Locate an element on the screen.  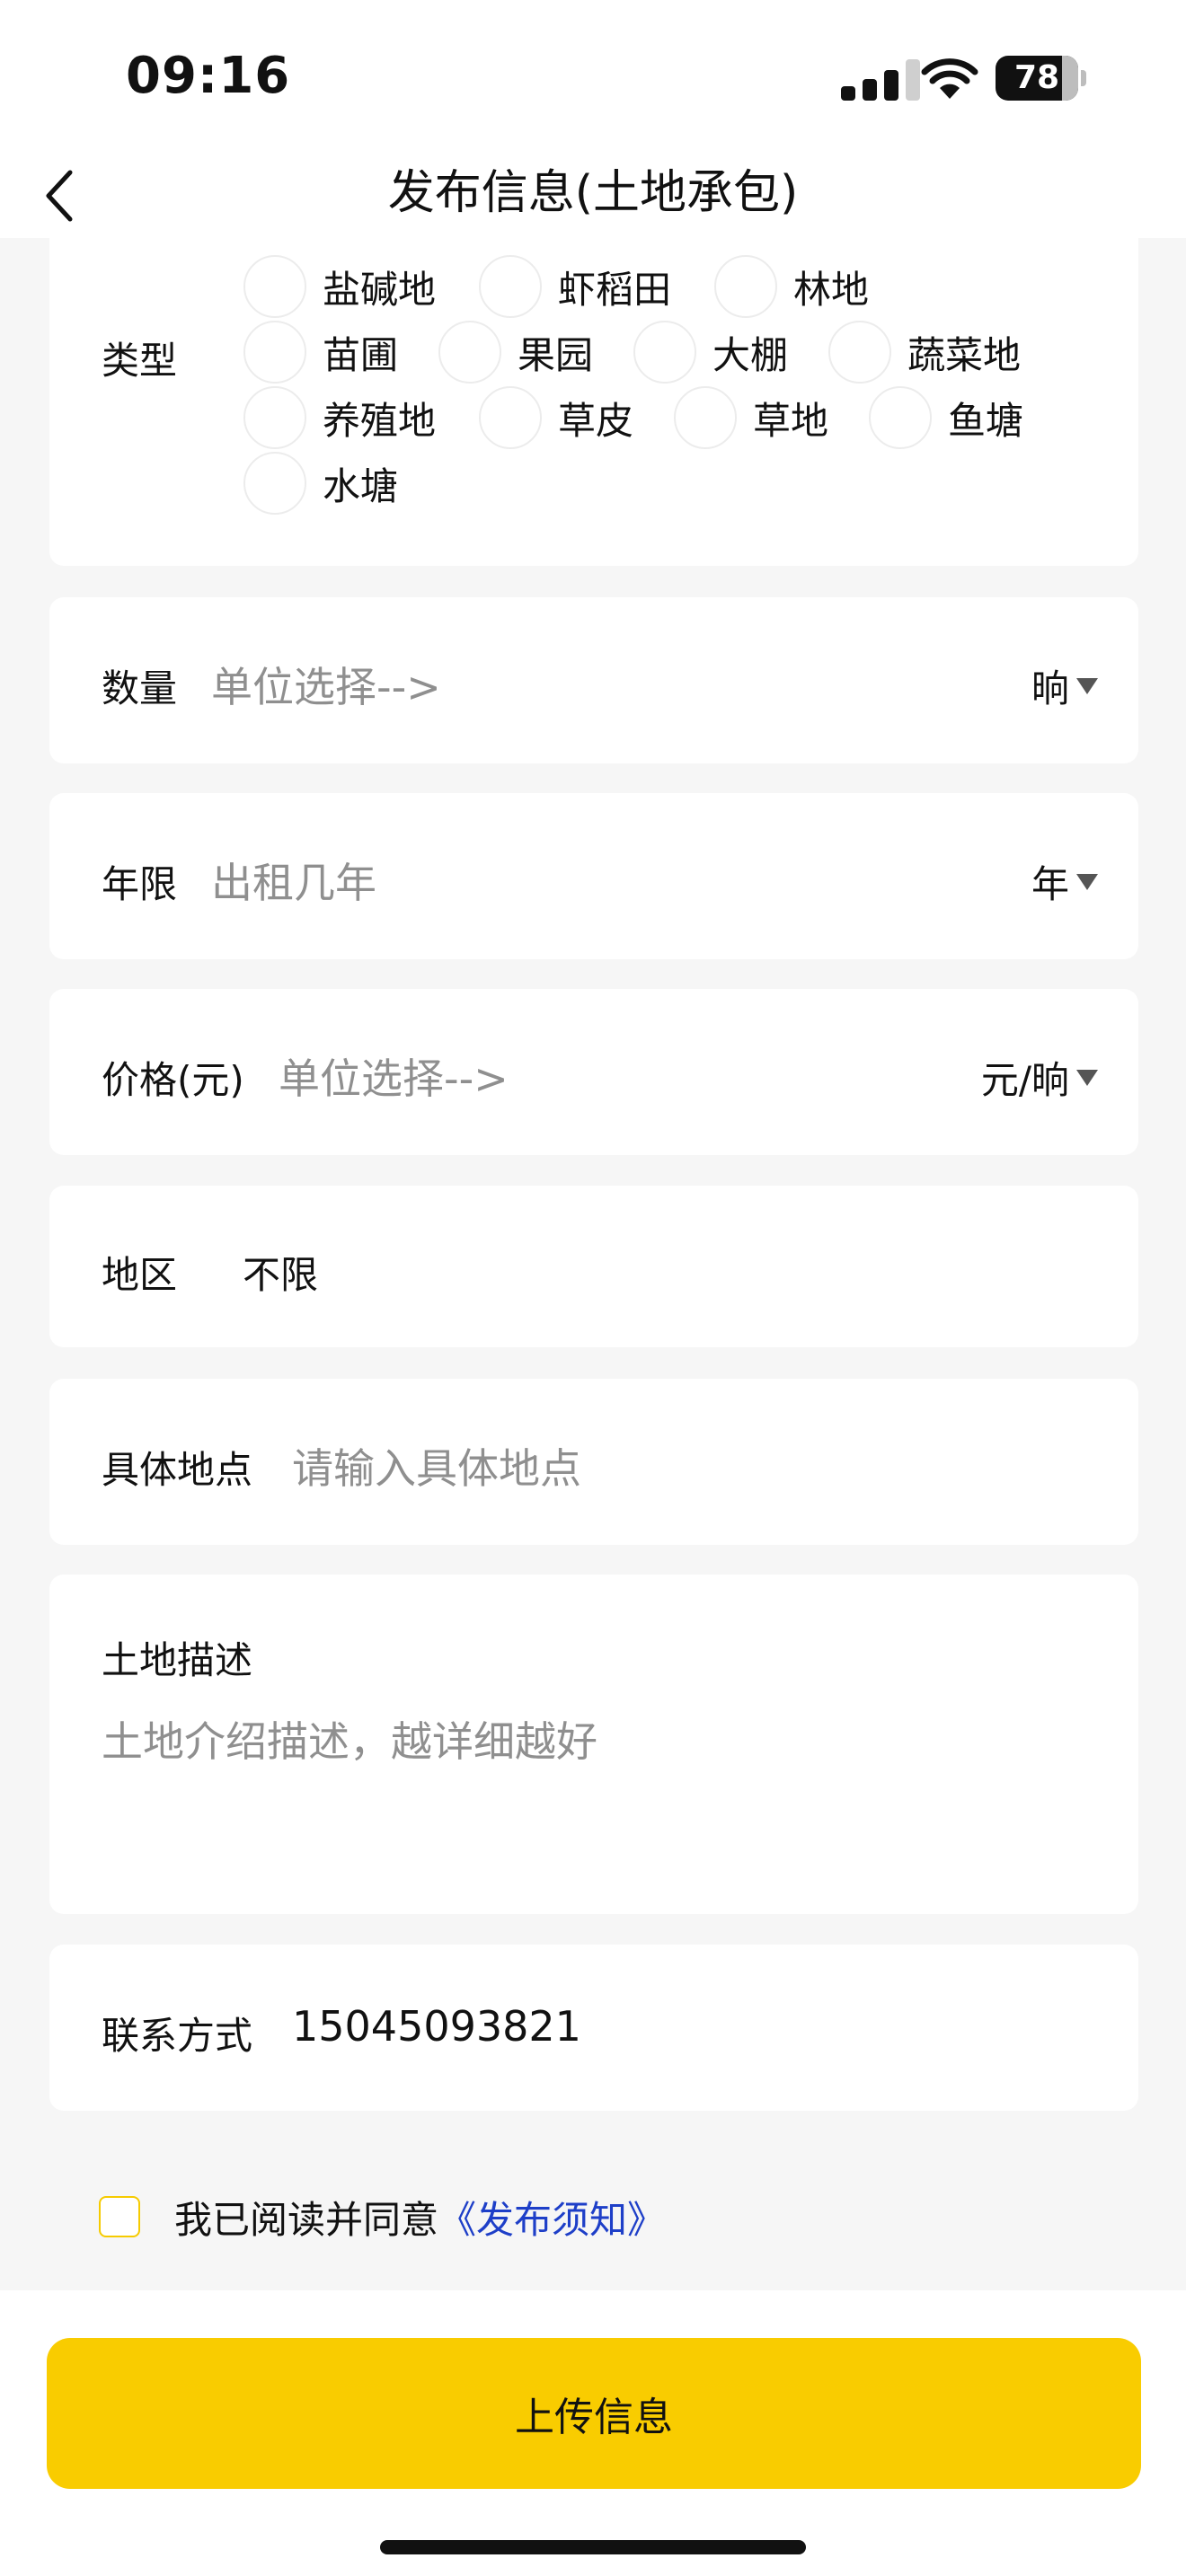
nav-bar: 发布信息(土地承包) is located at coordinates (593, 195).